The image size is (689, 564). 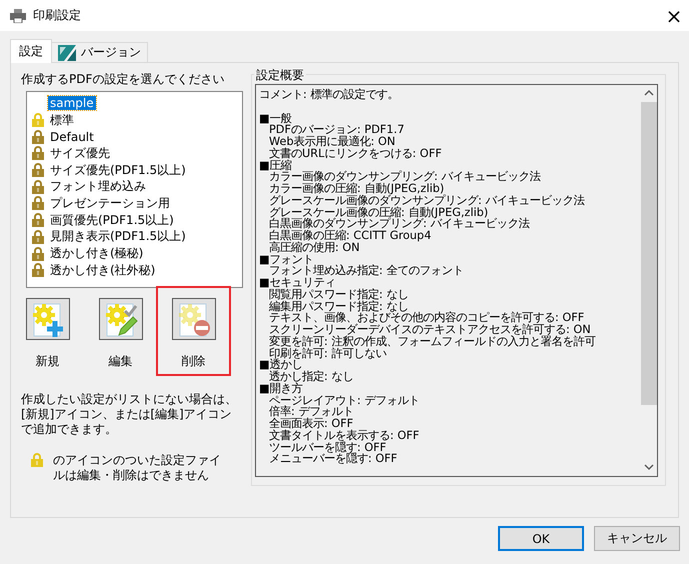 I want to click on button-label: 削除, so click(x=194, y=361).